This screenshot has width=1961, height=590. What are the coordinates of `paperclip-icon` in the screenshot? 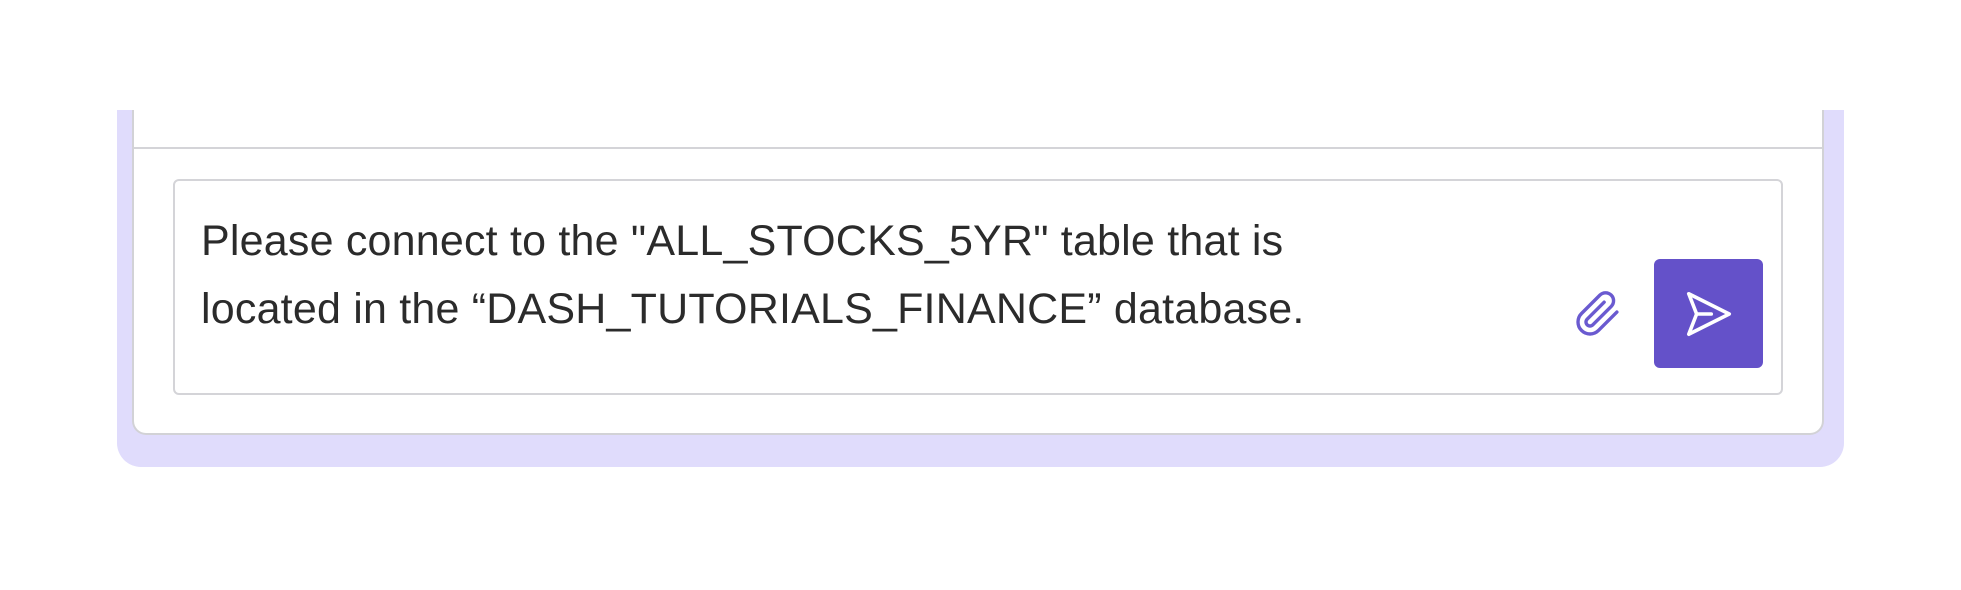 It's located at (1597, 313).